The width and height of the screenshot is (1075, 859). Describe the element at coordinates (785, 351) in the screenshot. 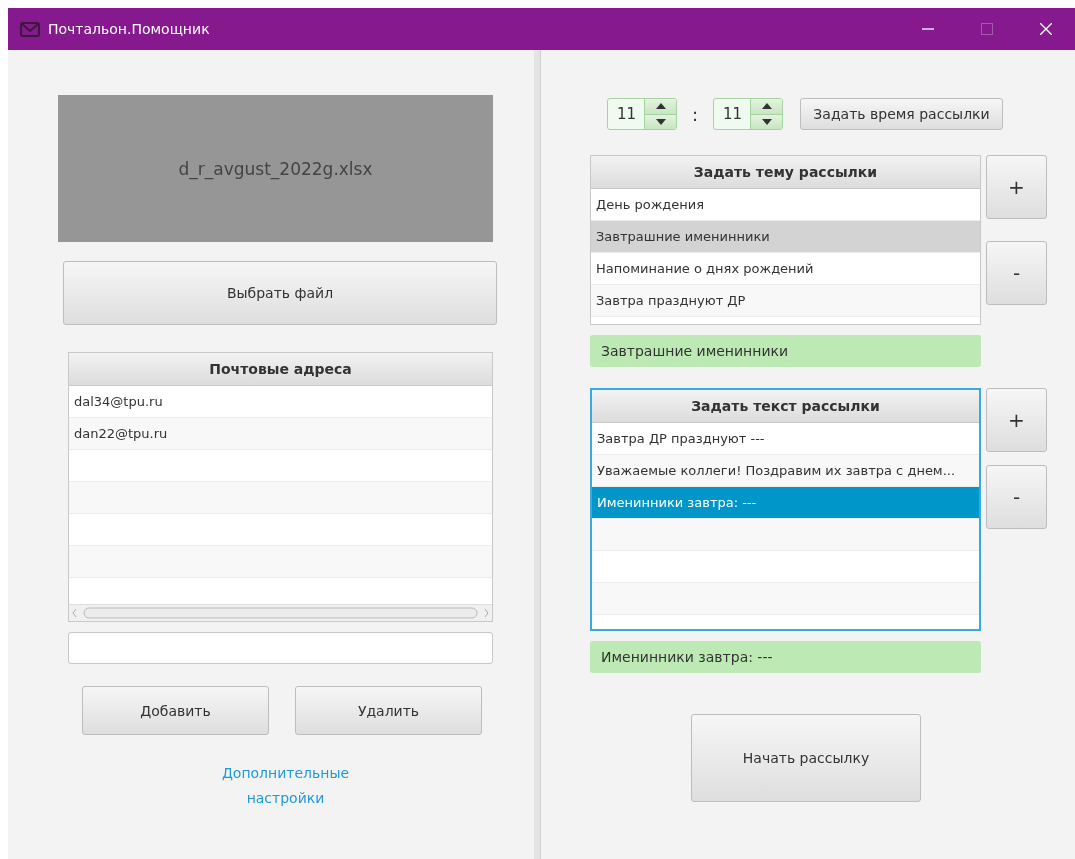

I see `selected-value-label: Завтрашние именинники` at that location.